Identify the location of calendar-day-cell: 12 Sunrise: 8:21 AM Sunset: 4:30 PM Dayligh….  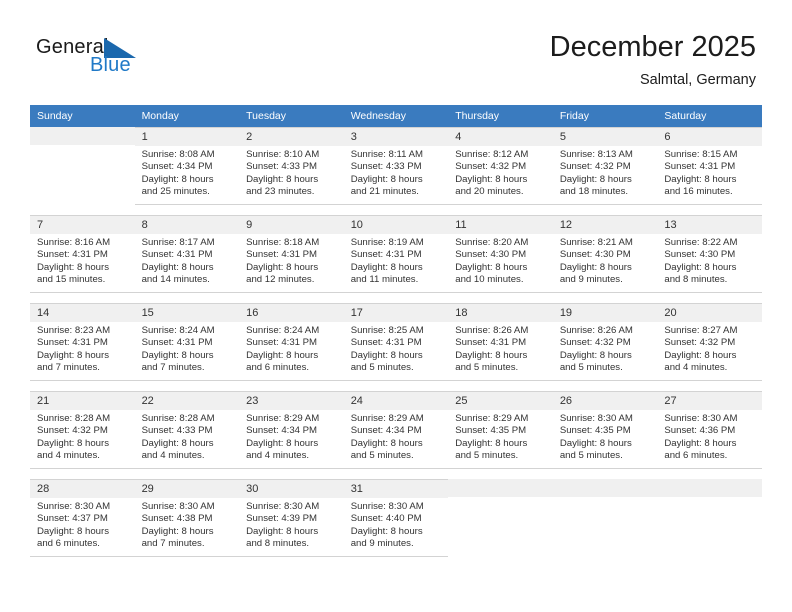
(605, 254).